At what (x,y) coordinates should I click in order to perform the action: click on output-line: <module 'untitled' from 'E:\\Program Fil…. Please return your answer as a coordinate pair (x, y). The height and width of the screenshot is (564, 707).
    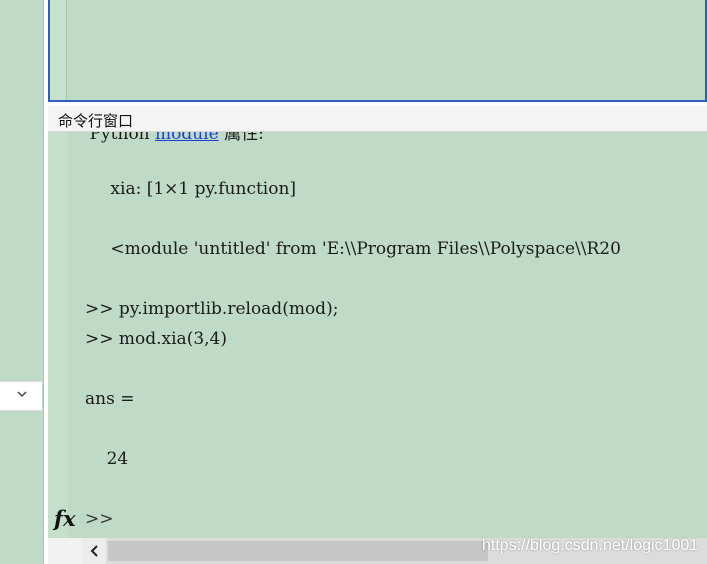
    Looking at the image, I should click on (349, 249).